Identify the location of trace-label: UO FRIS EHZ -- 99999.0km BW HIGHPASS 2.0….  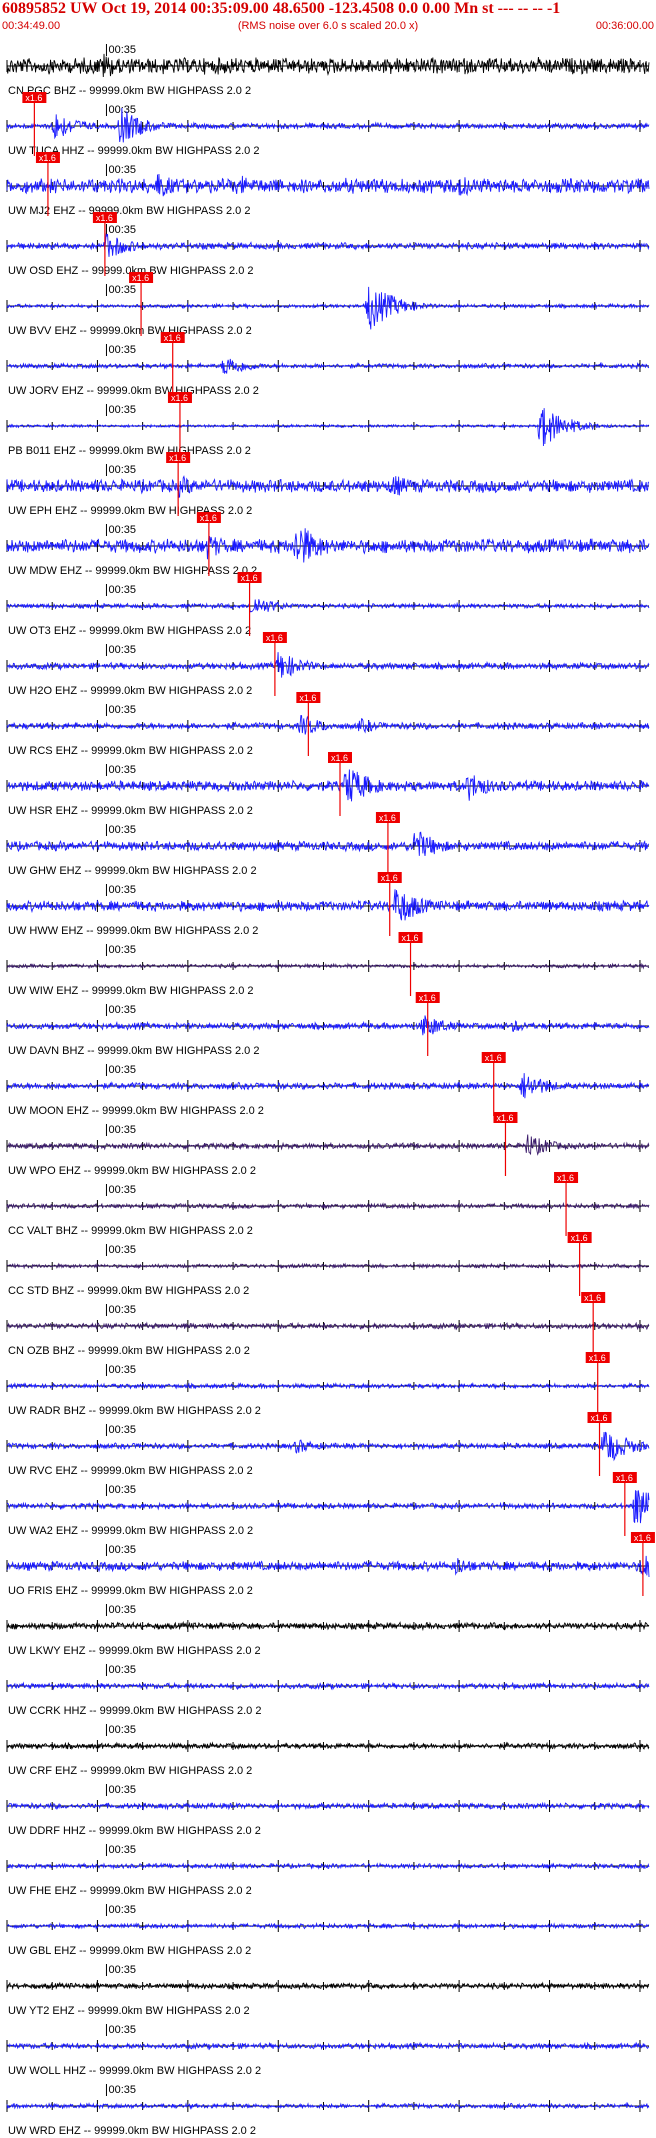
(130, 1591).